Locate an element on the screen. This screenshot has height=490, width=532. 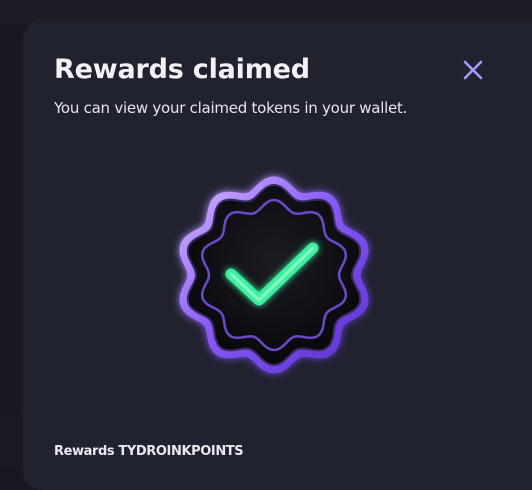
checkmark-badge-icon is located at coordinates (274, 275).